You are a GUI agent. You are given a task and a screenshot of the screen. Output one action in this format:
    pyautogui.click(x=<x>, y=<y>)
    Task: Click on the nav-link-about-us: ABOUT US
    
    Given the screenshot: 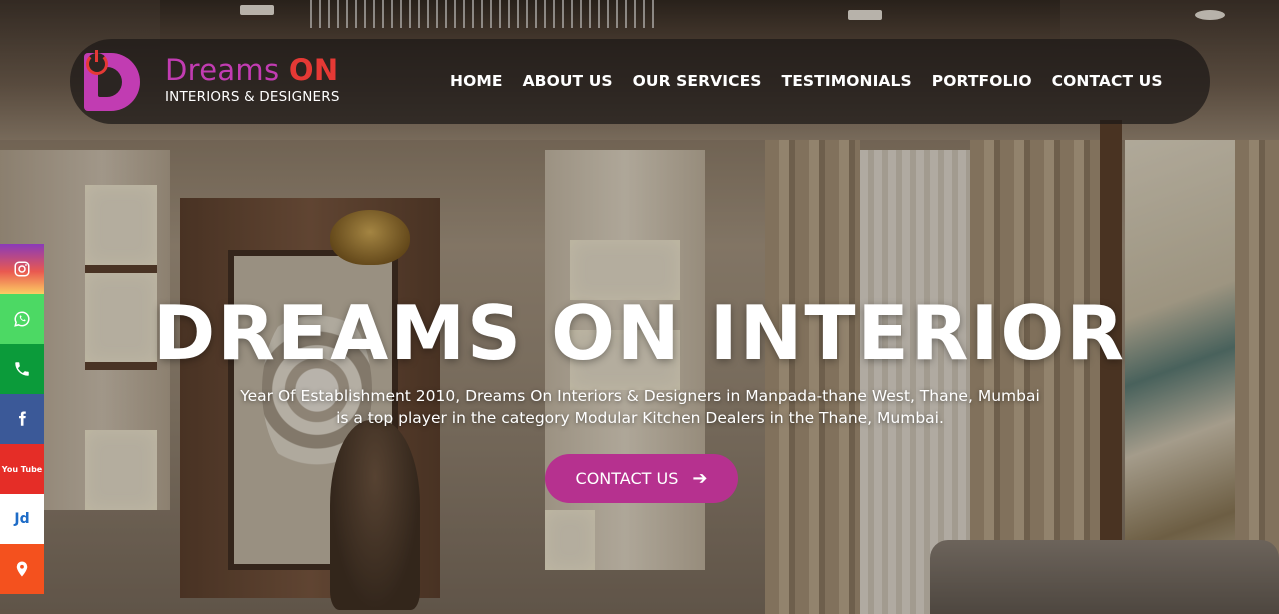 What is the action you would take?
    pyautogui.click(x=568, y=81)
    